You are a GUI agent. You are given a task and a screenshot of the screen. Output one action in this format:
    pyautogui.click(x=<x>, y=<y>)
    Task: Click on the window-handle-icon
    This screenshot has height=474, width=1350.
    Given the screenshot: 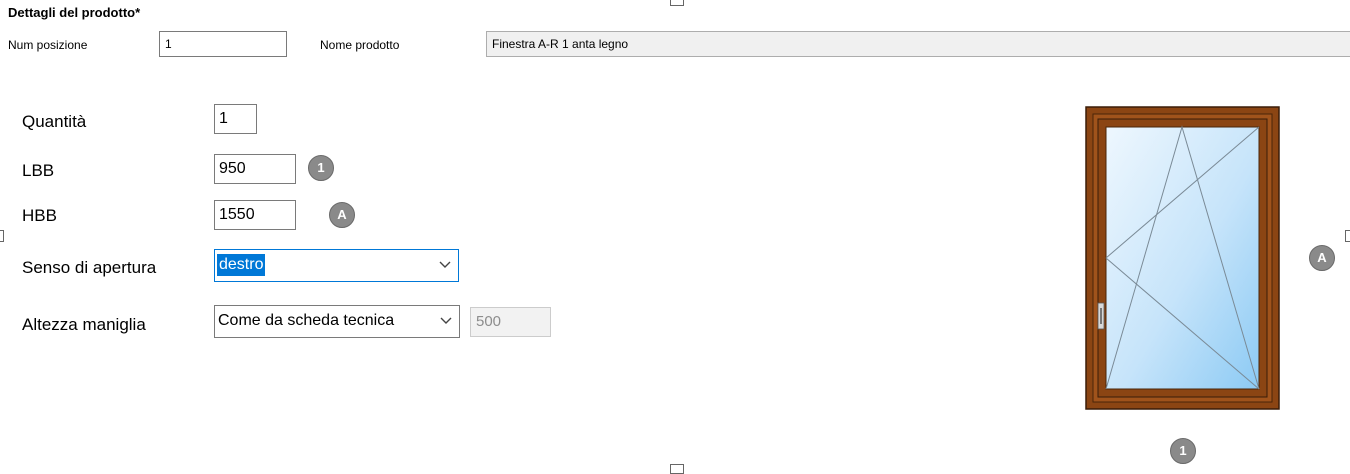 What is the action you would take?
    pyautogui.click(x=1101, y=316)
    